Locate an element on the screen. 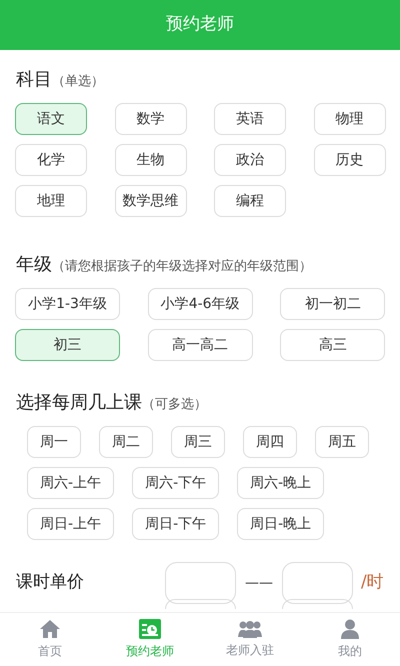 The height and width of the screenshot is (666, 400). option-chip: 政治 is located at coordinates (250, 160).